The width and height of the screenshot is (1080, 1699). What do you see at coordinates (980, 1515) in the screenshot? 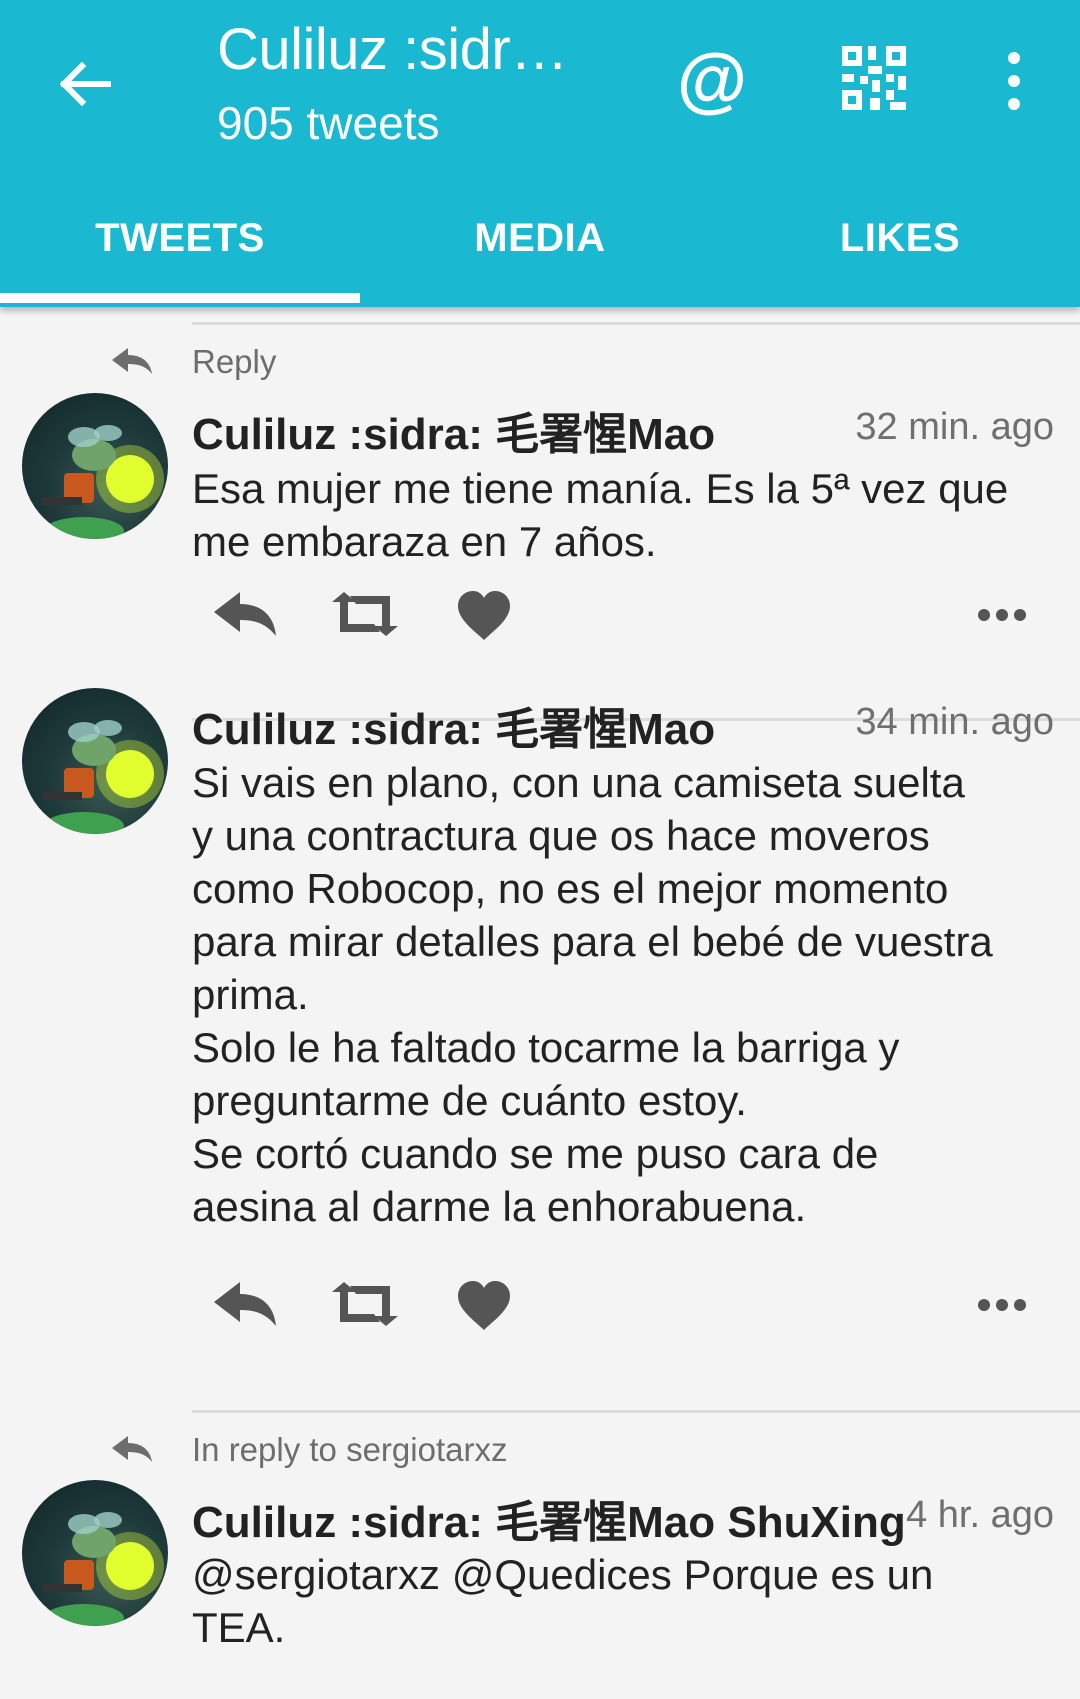
I see `tweet-time: 4 hr. ago` at bounding box center [980, 1515].